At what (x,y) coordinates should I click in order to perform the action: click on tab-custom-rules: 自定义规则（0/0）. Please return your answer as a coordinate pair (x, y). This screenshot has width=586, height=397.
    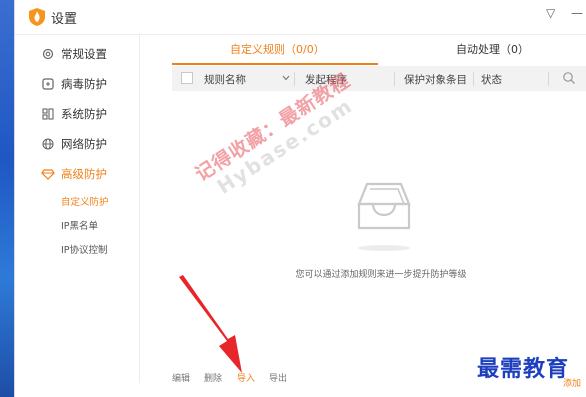
    Looking at the image, I should click on (277, 49).